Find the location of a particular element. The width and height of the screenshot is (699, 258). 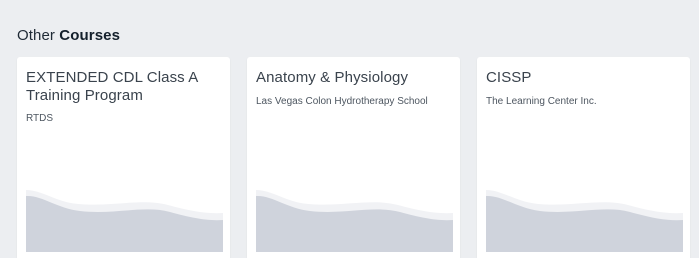

course-title: EXTENDED CDL Class A Training Program is located at coordinates (123, 87).